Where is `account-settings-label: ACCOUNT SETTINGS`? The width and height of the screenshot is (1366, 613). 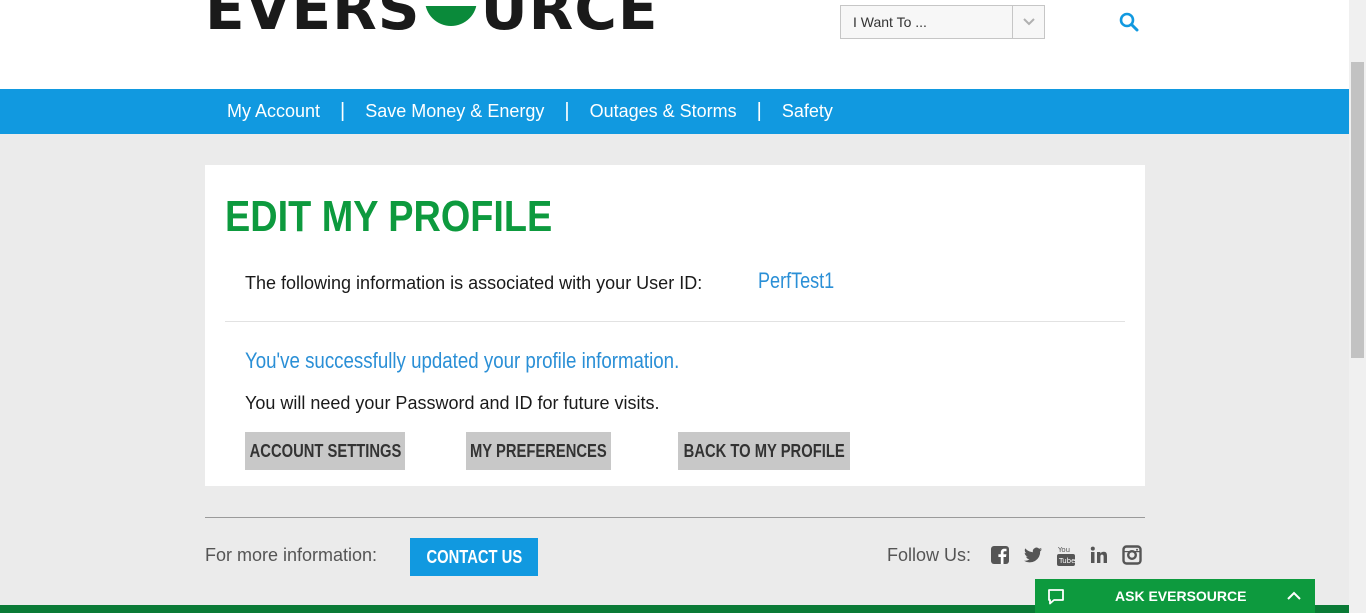
account-settings-label: ACCOUNT SETTINGS is located at coordinates (325, 450).